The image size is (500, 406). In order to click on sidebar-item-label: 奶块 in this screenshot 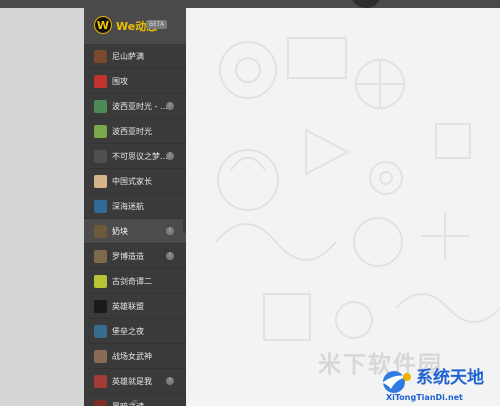, I will do `click(120, 231)`.